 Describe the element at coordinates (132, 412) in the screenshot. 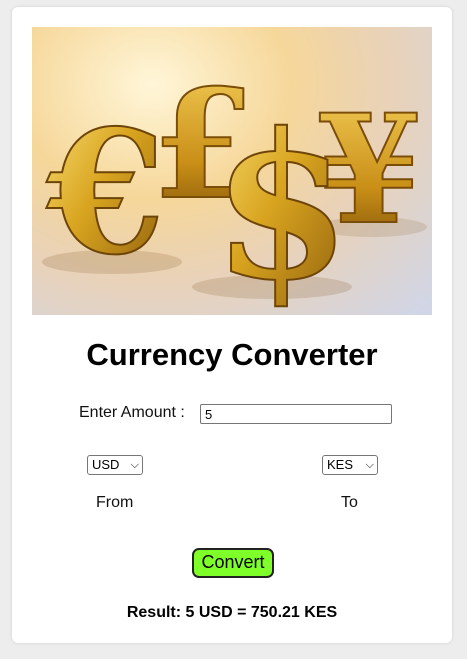

I see `amount-label: Enter Amount :` at that location.